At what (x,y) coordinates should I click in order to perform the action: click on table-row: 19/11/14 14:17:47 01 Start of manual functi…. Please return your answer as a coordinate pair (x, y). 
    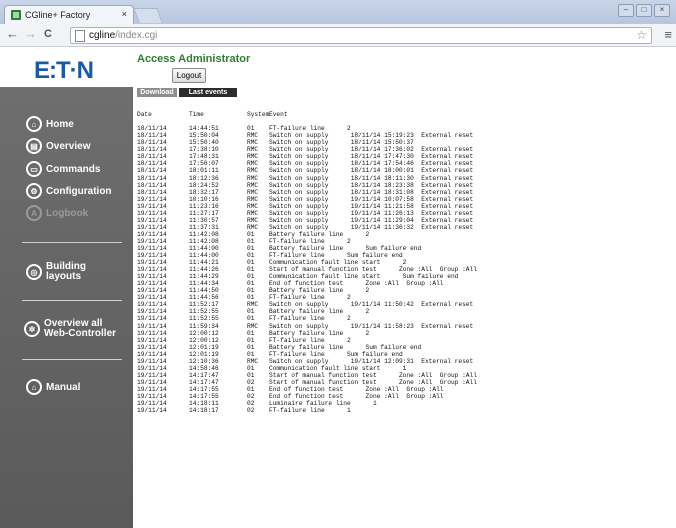
    Looking at the image, I should click on (307, 375).